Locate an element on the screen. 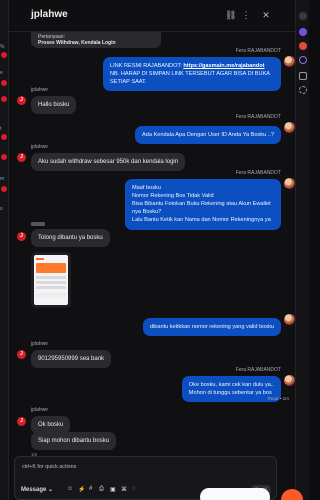 This screenshot has height=500, width=320. screenshot-thumbnail is located at coordinates (51, 280).